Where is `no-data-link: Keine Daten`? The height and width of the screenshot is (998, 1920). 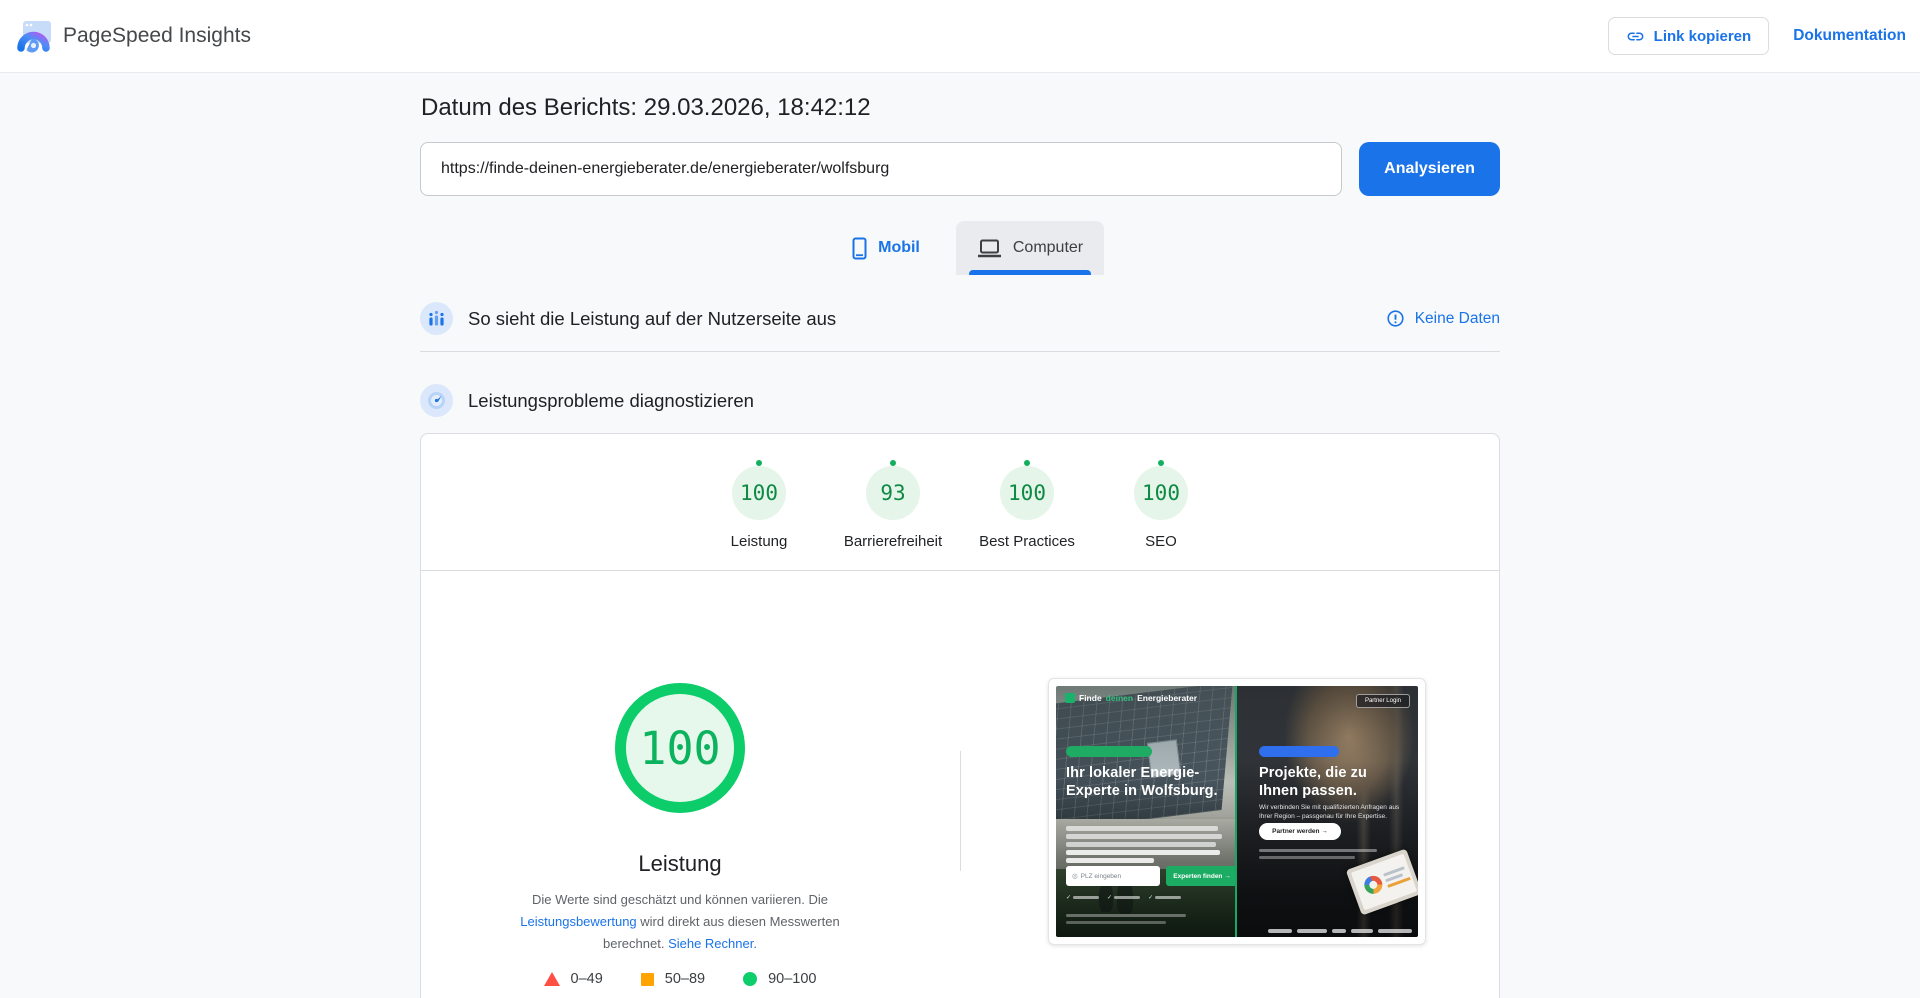 no-data-link: Keine Daten is located at coordinates (1443, 318).